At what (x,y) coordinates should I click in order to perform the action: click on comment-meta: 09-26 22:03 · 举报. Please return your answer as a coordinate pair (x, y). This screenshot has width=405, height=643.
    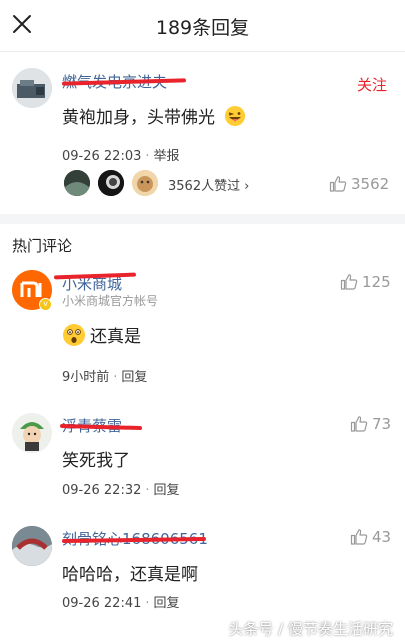
    Looking at the image, I should click on (121, 156).